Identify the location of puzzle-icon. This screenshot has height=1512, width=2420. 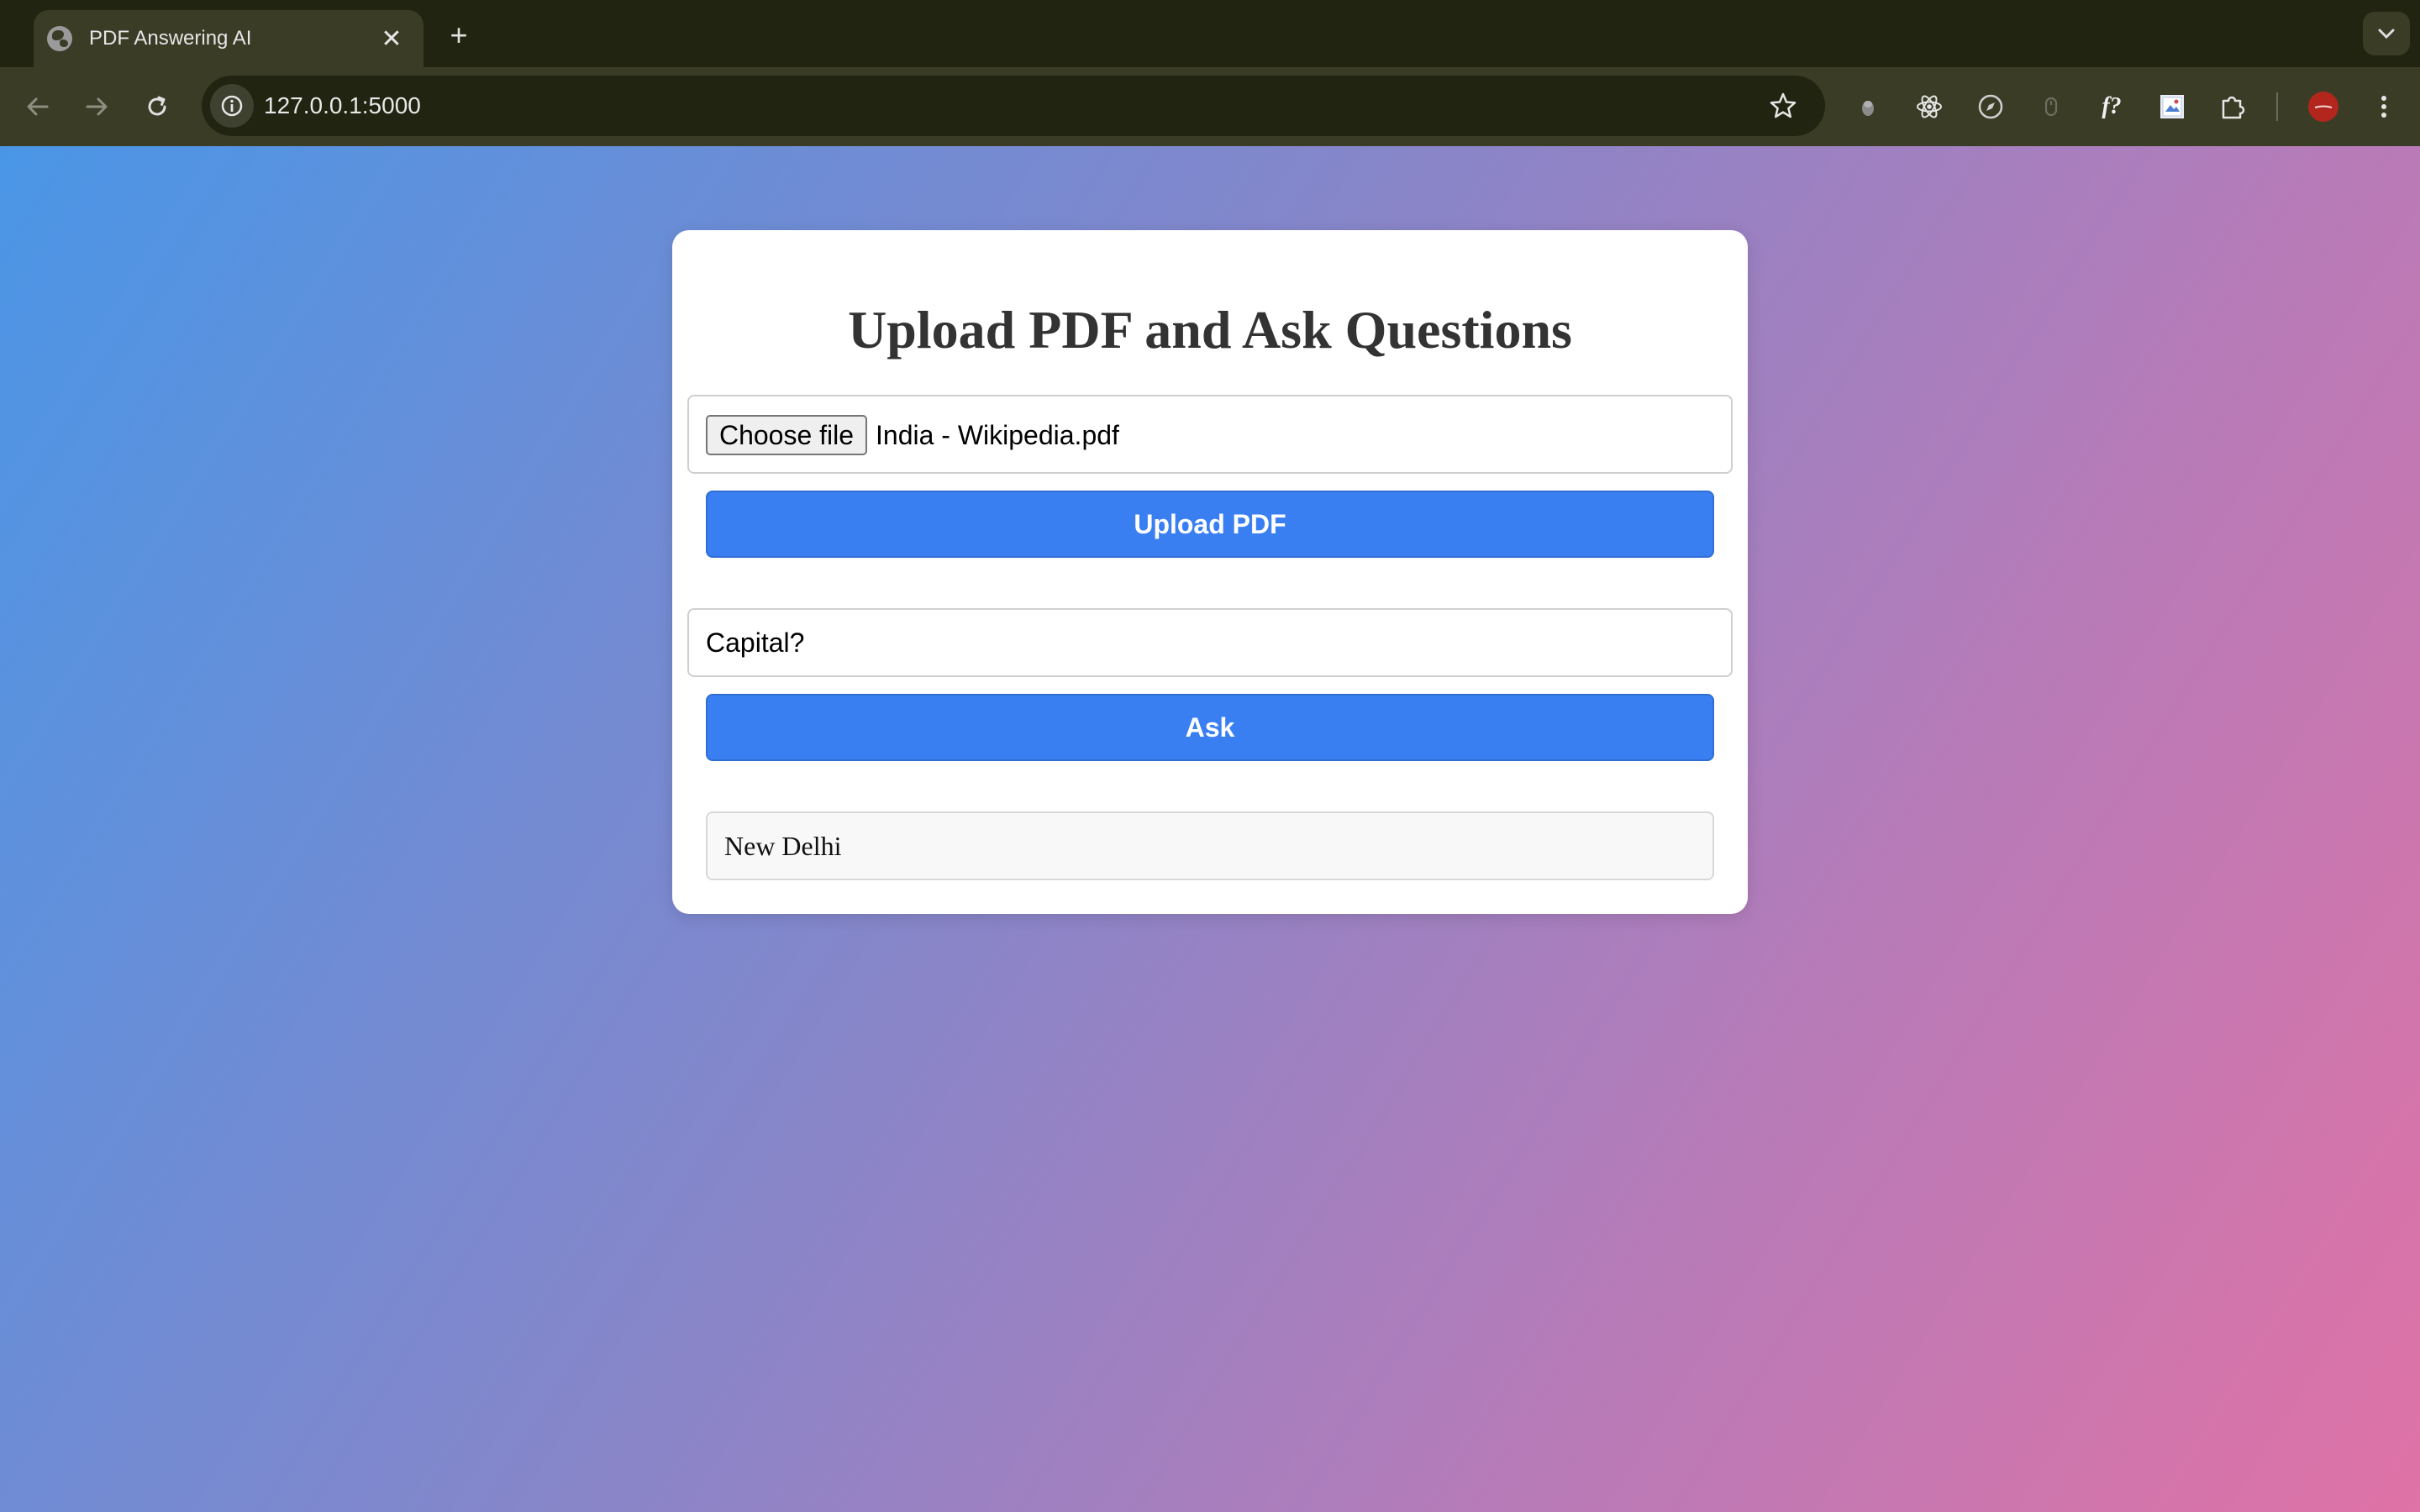
(2232, 106).